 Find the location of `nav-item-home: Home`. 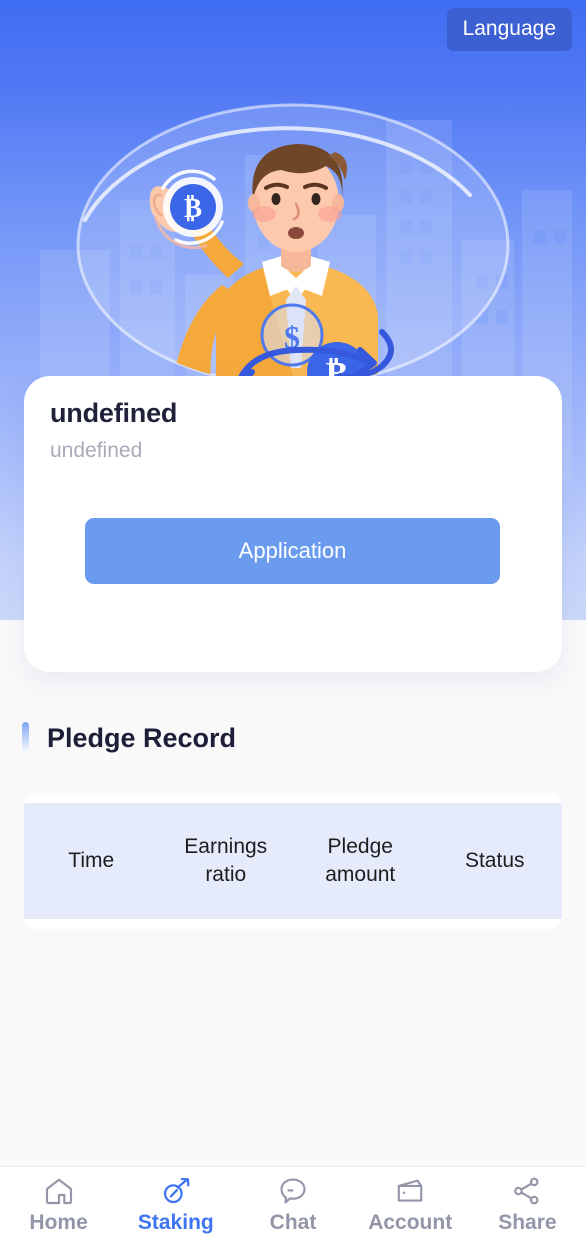

nav-item-home: Home is located at coordinates (58, 1205).